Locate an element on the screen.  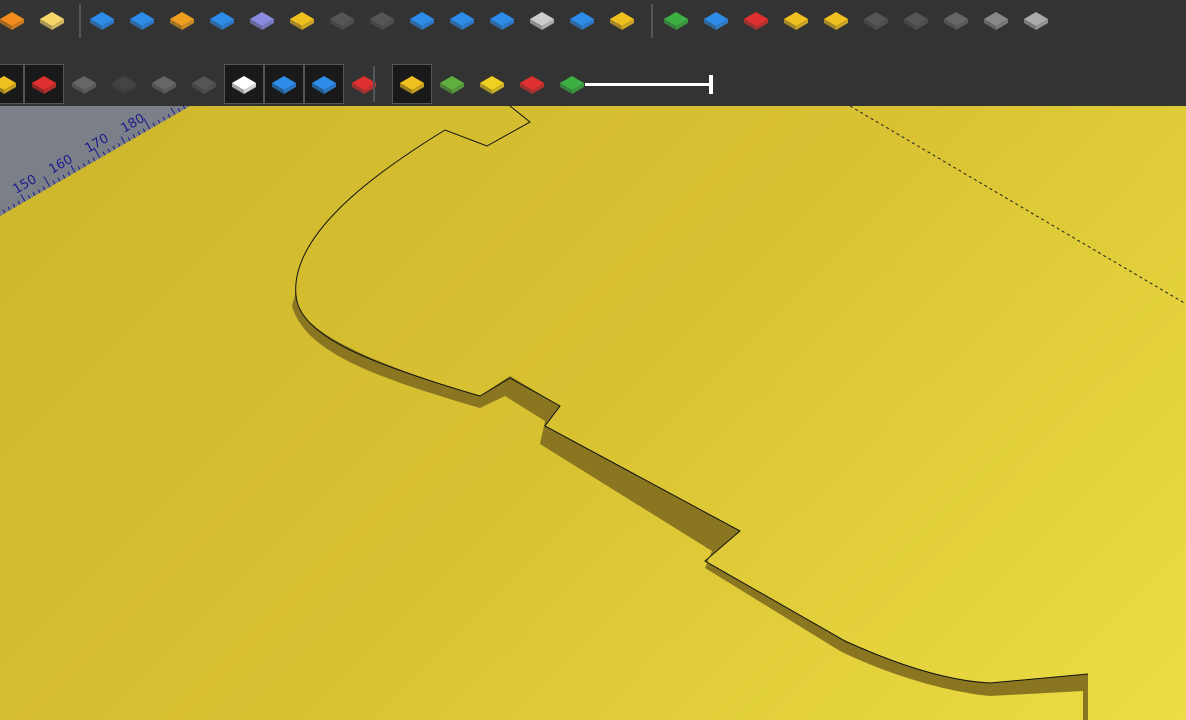
sheet-bend-icon is located at coordinates (462, 21).